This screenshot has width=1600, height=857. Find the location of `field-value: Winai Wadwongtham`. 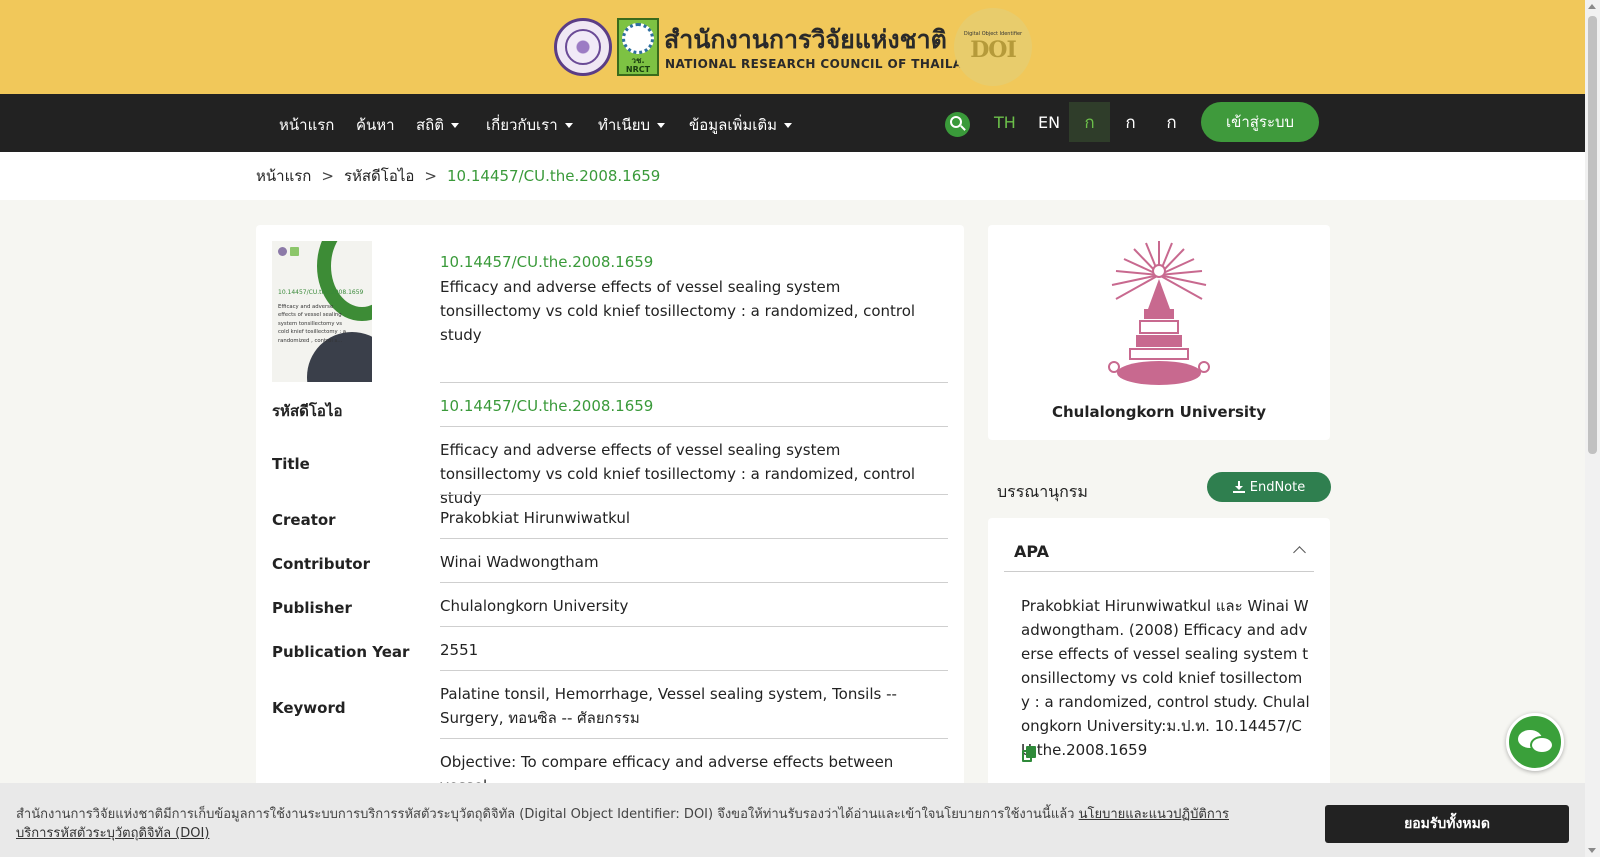

field-value: Winai Wadwongtham is located at coordinates (519, 562).